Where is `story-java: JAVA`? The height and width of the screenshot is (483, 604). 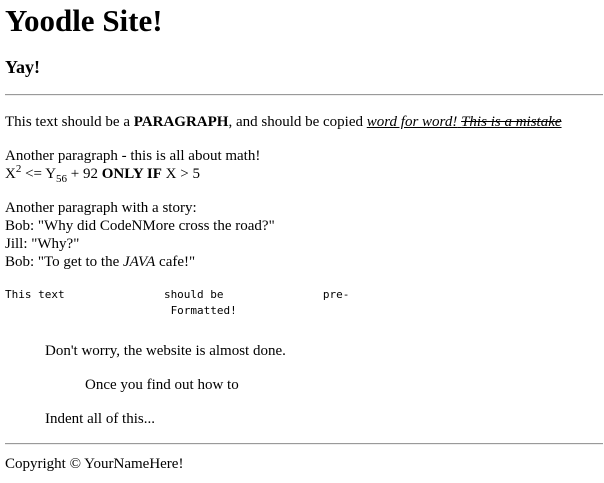
story-java: JAVA is located at coordinates (139, 262).